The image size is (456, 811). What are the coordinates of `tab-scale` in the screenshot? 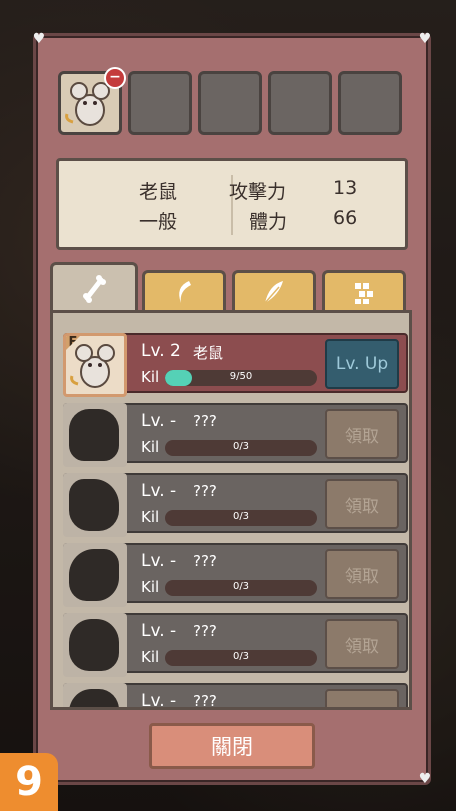 It's located at (364, 290).